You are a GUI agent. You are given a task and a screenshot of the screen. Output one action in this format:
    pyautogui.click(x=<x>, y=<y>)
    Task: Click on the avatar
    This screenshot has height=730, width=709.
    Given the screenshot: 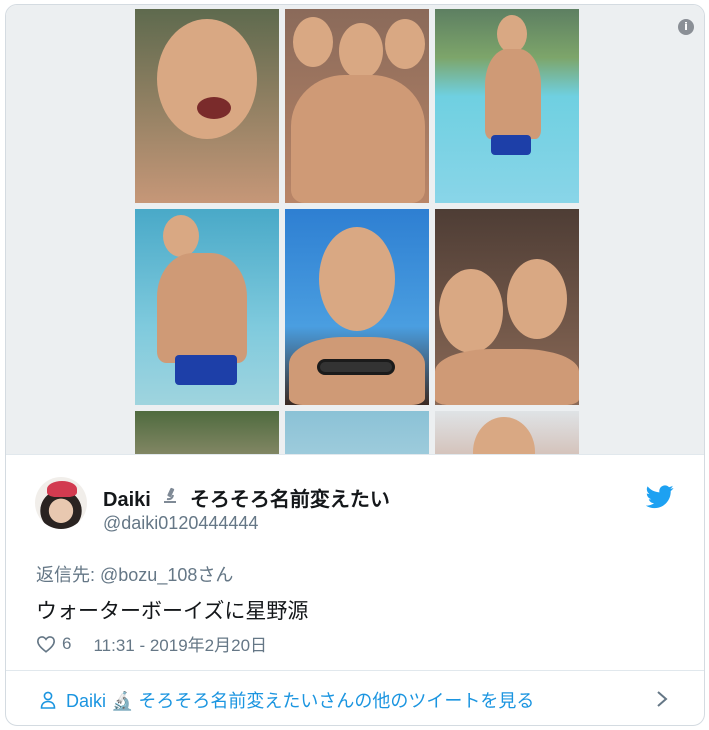 What is the action you would take?
    pyautogui.click(x=61, y=503)
    